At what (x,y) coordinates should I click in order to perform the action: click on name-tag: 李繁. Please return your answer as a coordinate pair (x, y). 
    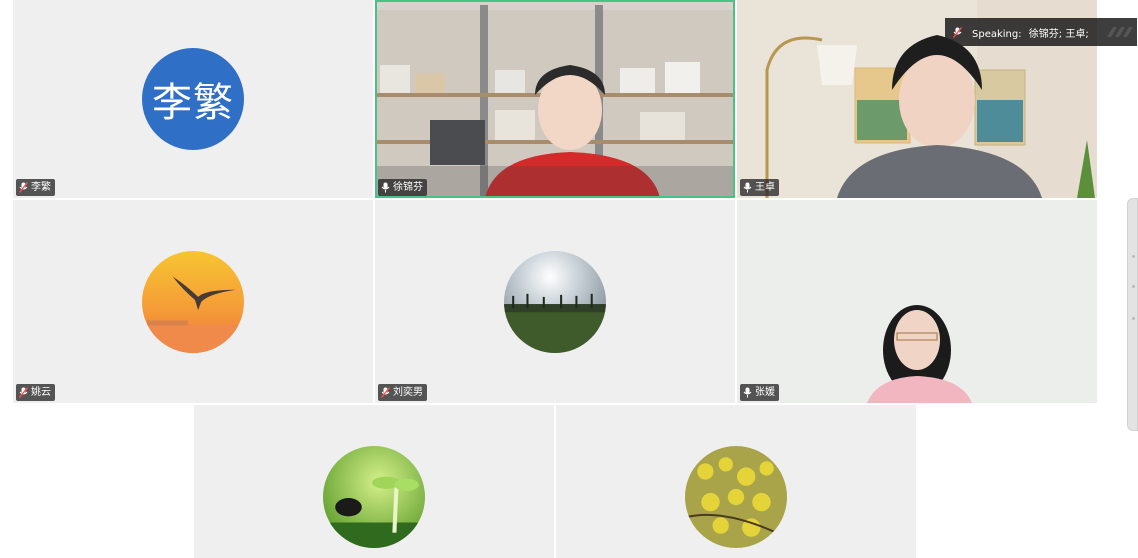
    Looking at the image, I should click on (35, 187).